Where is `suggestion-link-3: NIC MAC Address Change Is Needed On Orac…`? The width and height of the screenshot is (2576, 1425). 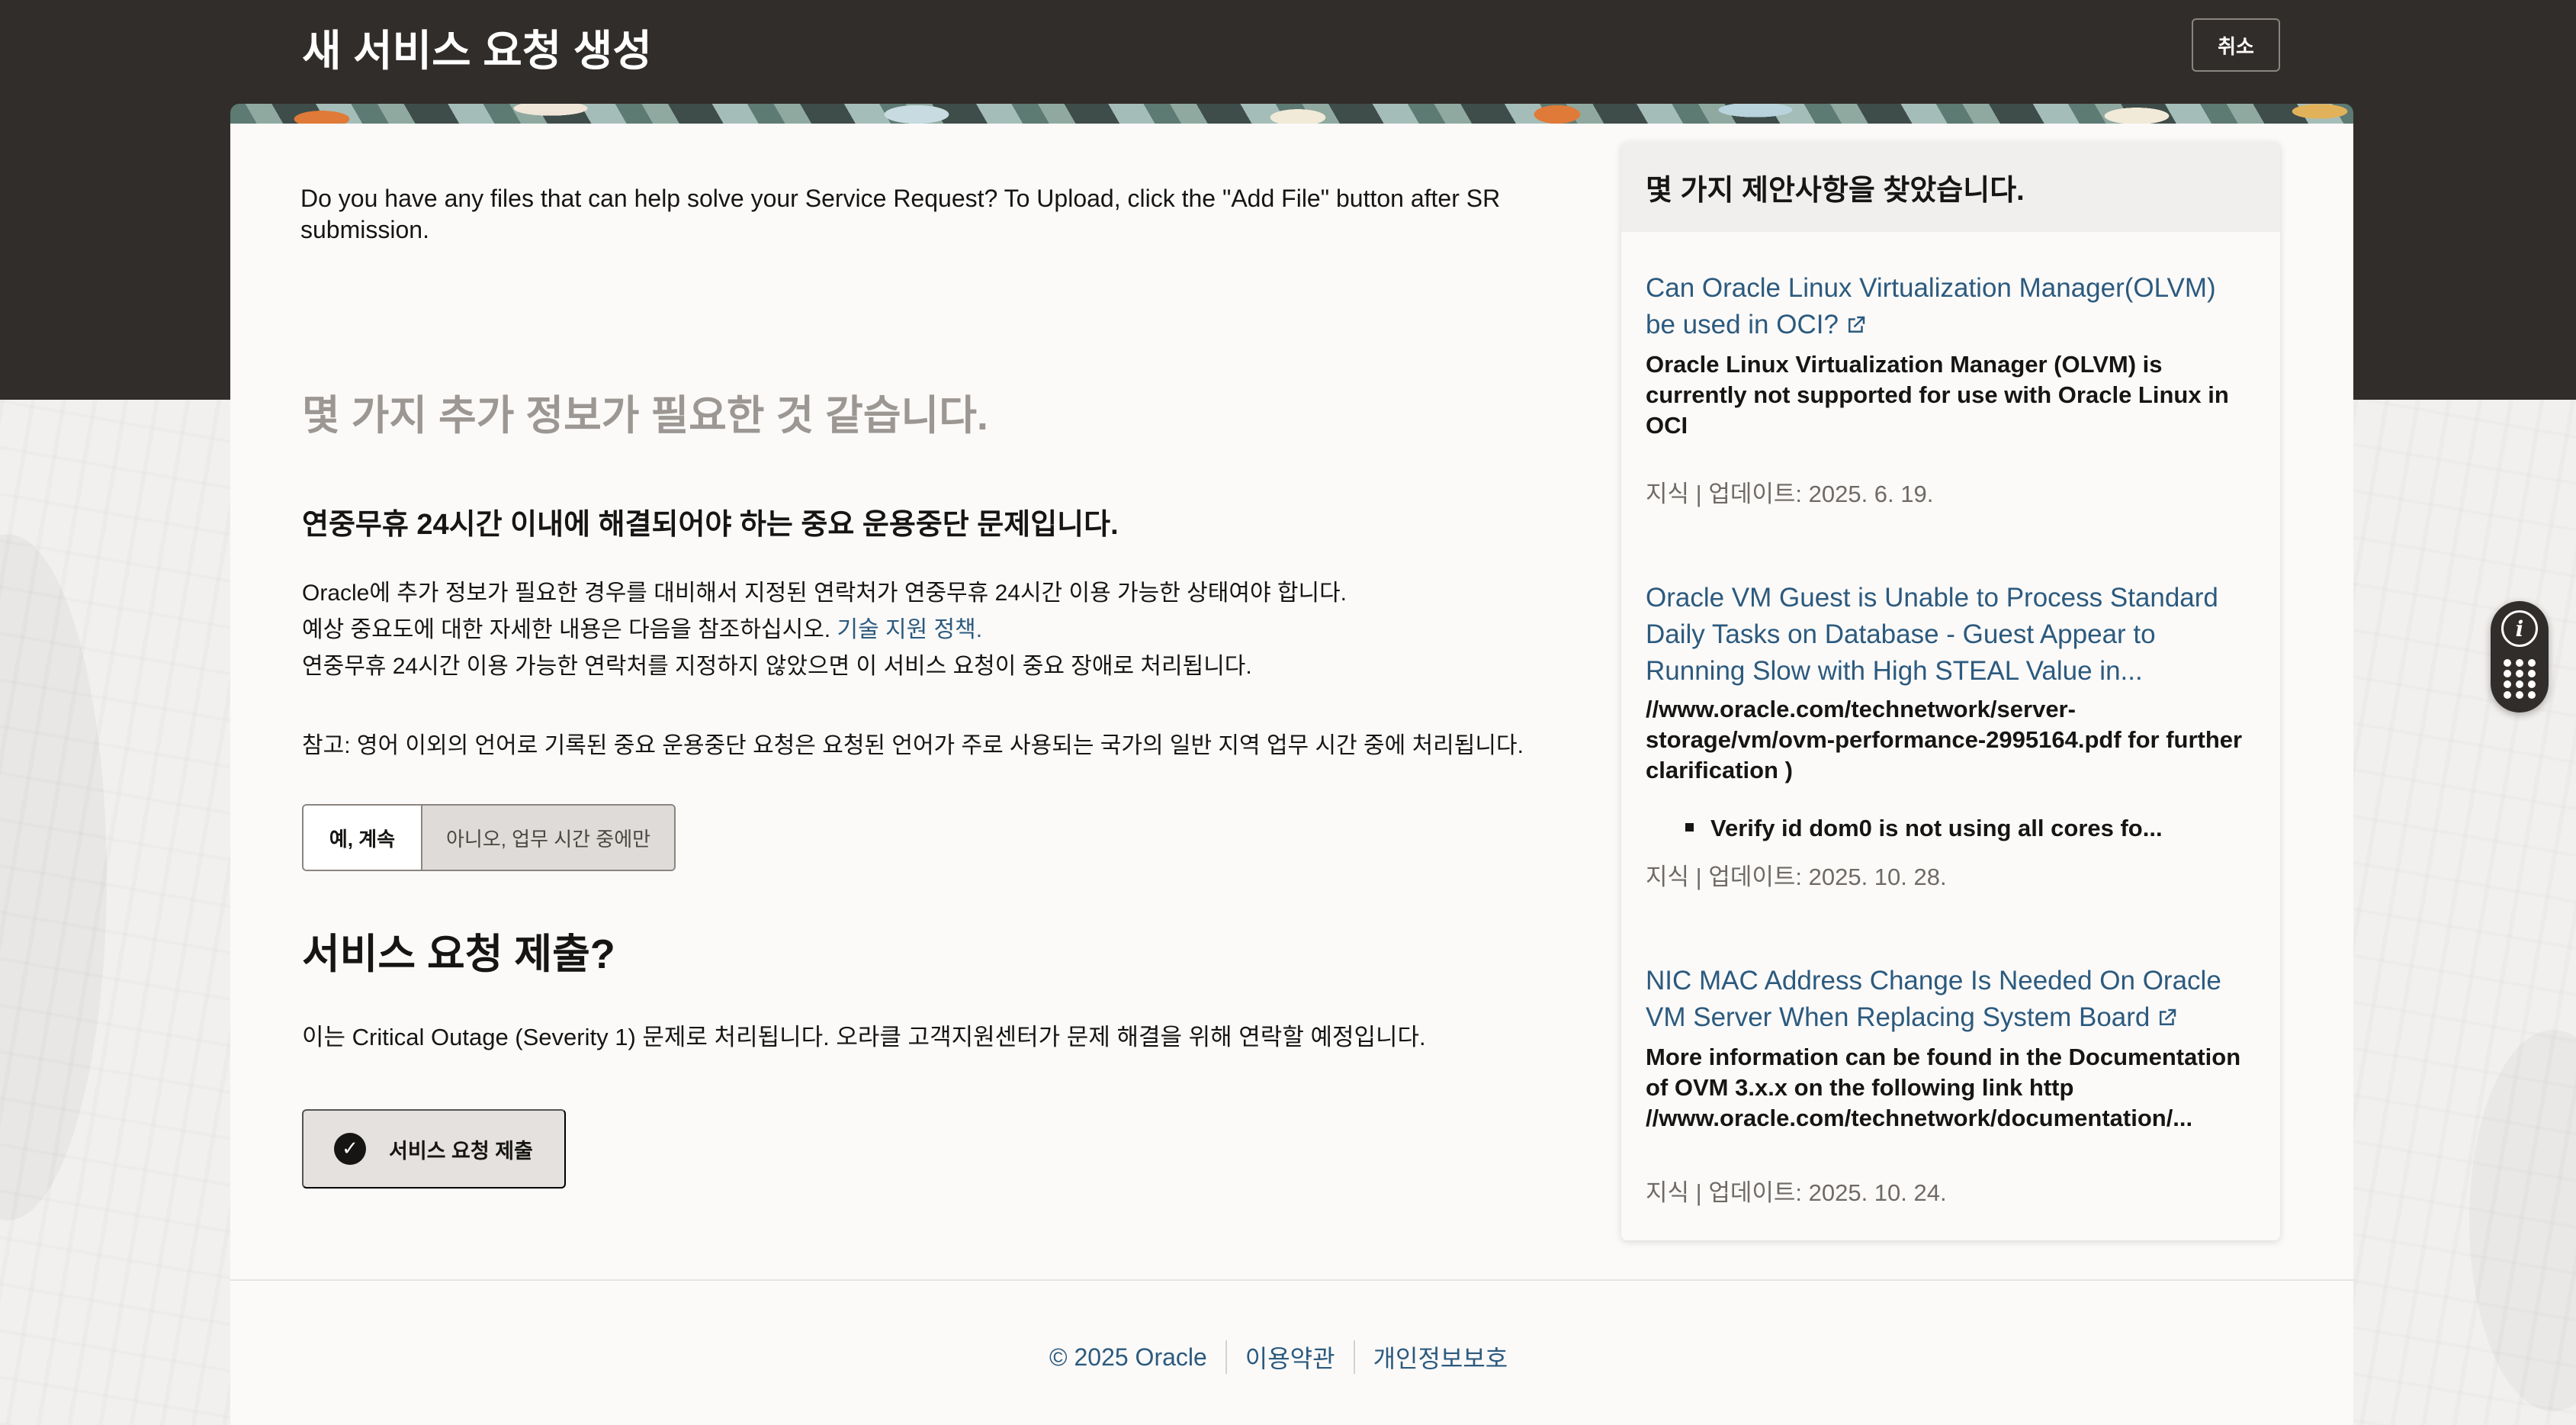
suggestion-link-3: NIC MAC Address Change Is Needed On Orac… is located at coordinates (1947, 999).